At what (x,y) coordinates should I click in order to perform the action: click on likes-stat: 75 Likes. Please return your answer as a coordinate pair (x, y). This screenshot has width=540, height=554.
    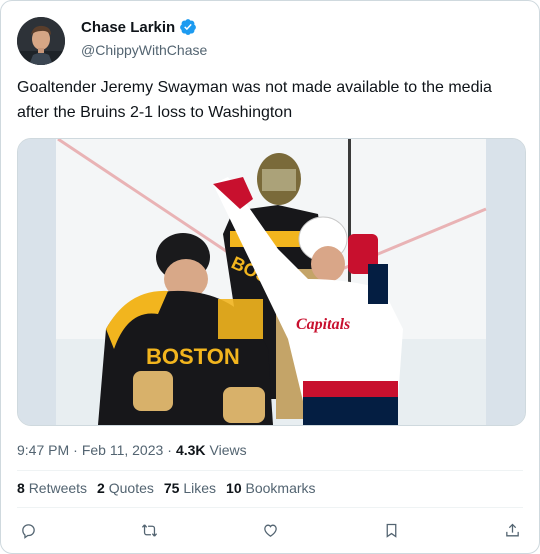
    Looking at the image, I should click on (190, 488).